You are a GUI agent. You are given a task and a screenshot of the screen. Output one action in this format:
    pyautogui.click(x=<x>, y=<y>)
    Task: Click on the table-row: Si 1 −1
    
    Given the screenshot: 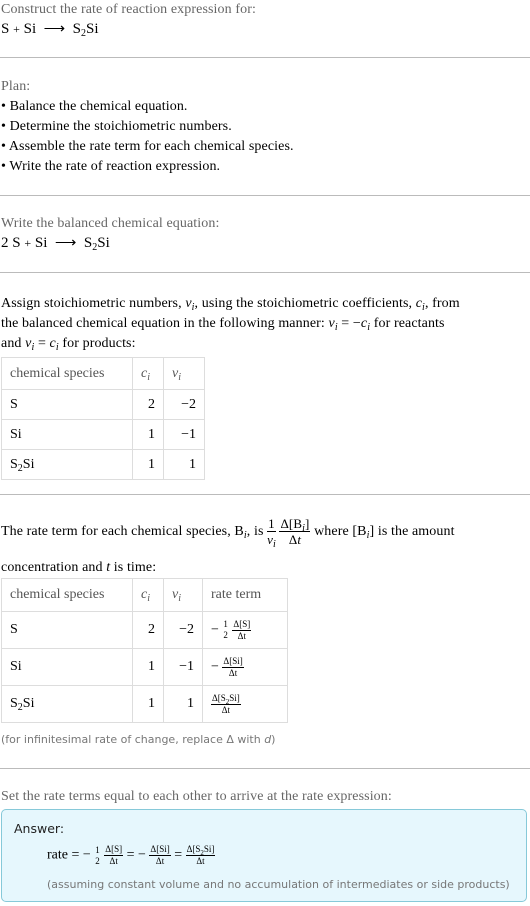 What is the action you would take?
    pyautogui.click(x=103, y=434)
    